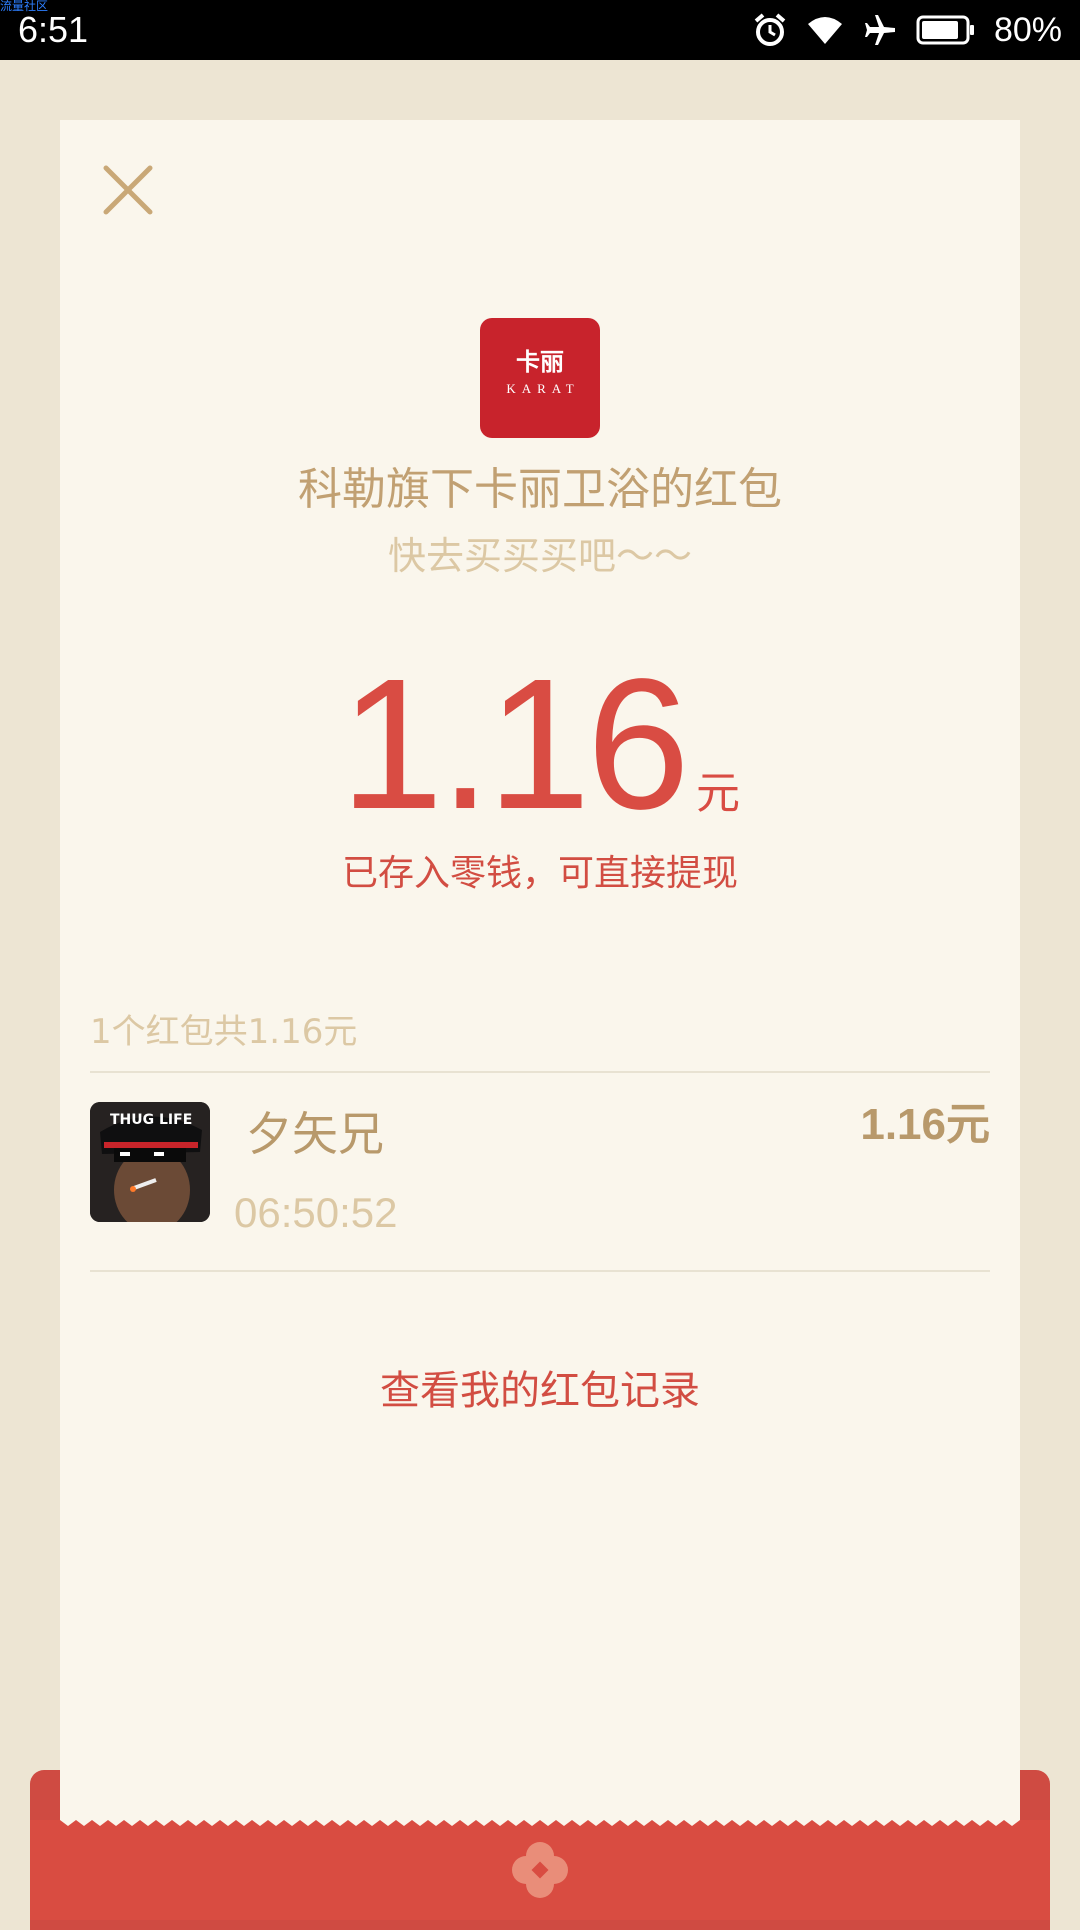 This screenshot has height=1930, width=1080. I want to click on avatar: THUG LIFE, so click(150, 1162).